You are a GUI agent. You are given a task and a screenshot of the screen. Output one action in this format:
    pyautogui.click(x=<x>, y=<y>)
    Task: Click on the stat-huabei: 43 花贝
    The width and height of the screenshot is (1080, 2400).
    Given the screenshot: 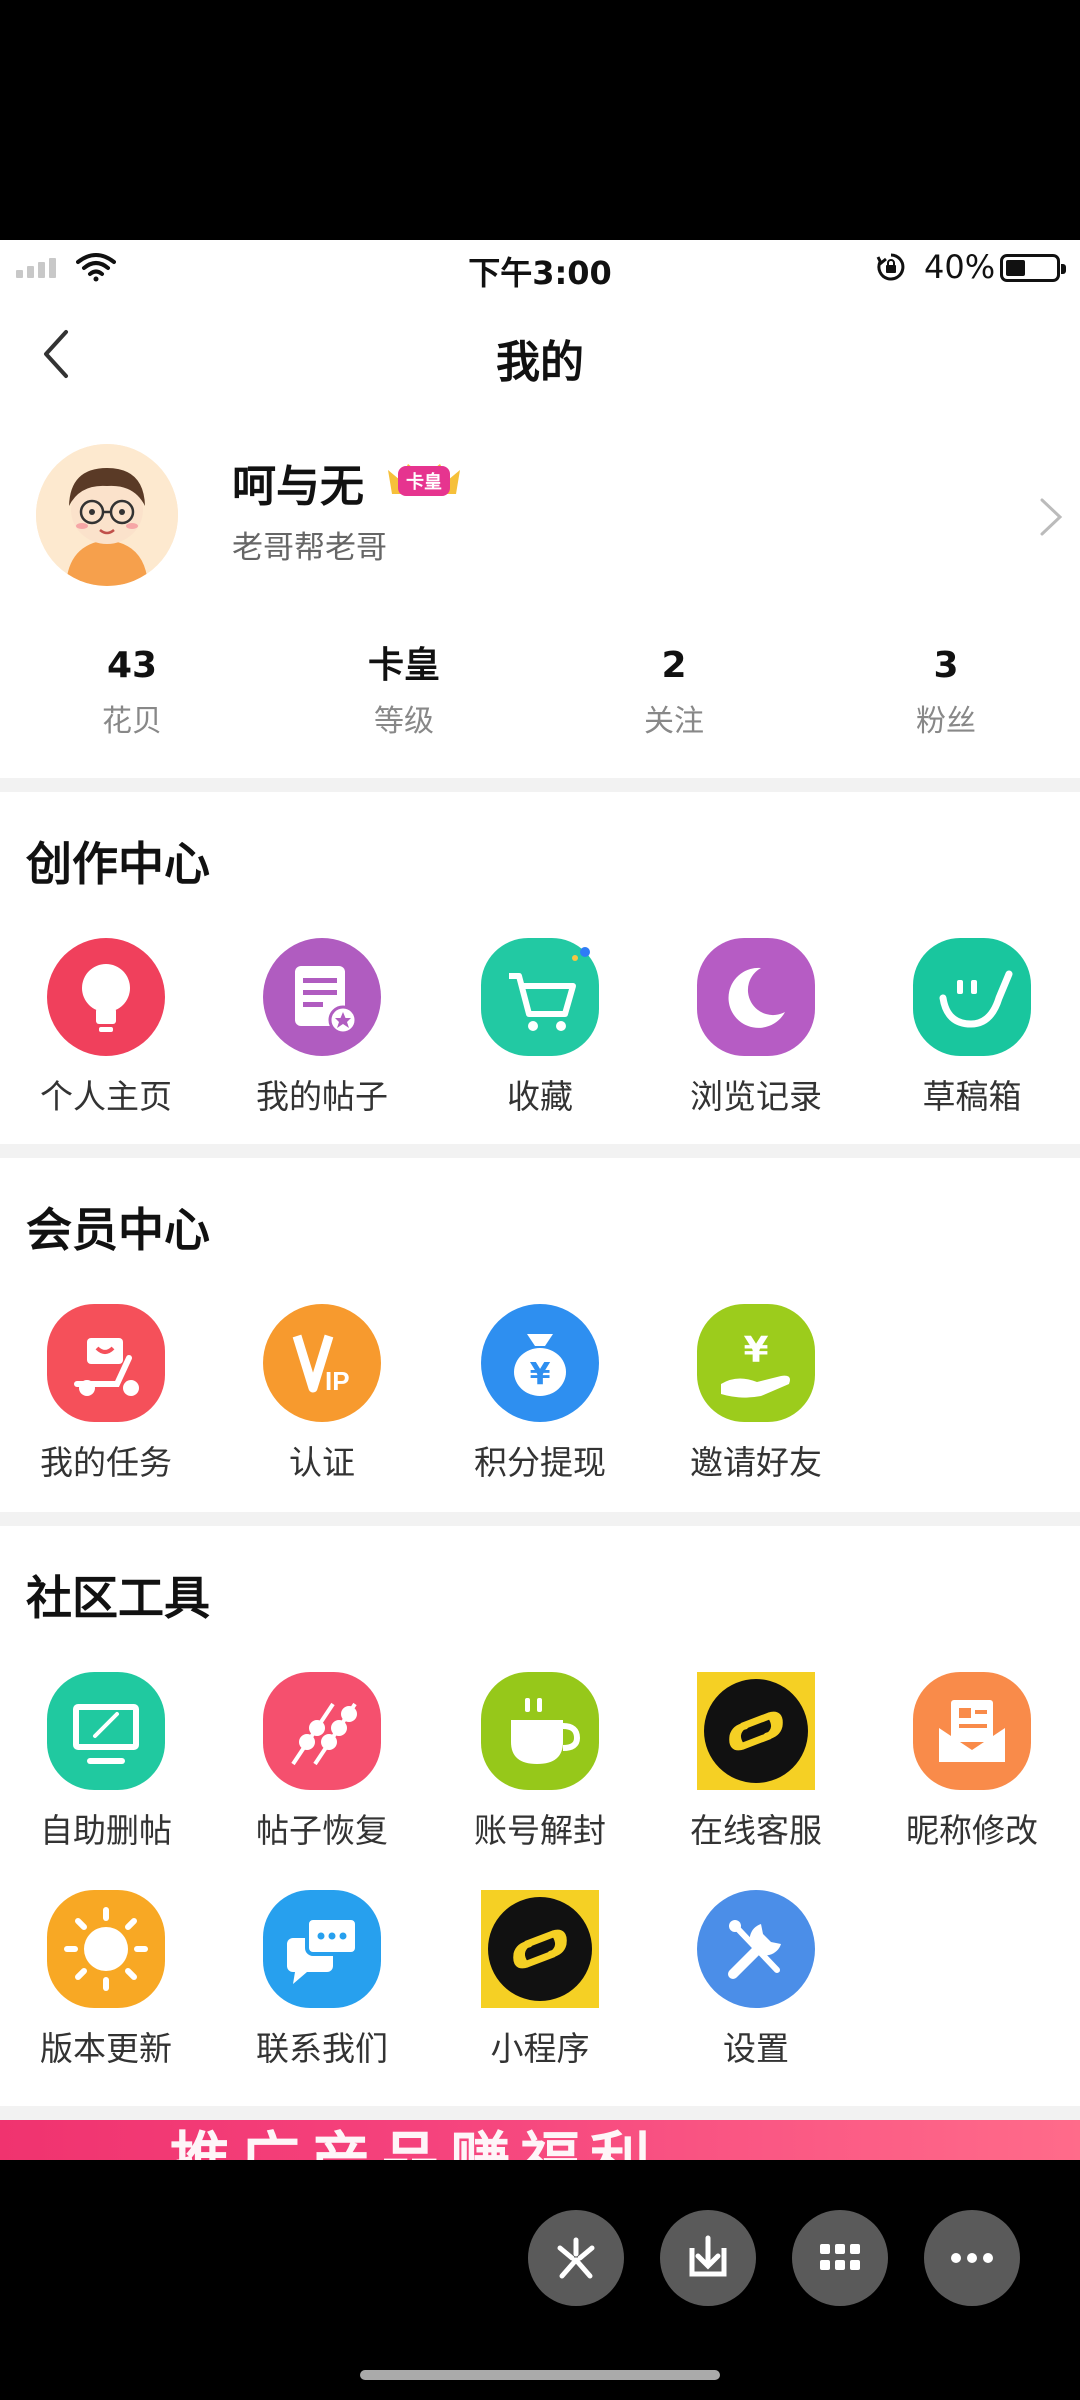 What is the action you would take?
    pyautogui.click(x=132, y=690)
    